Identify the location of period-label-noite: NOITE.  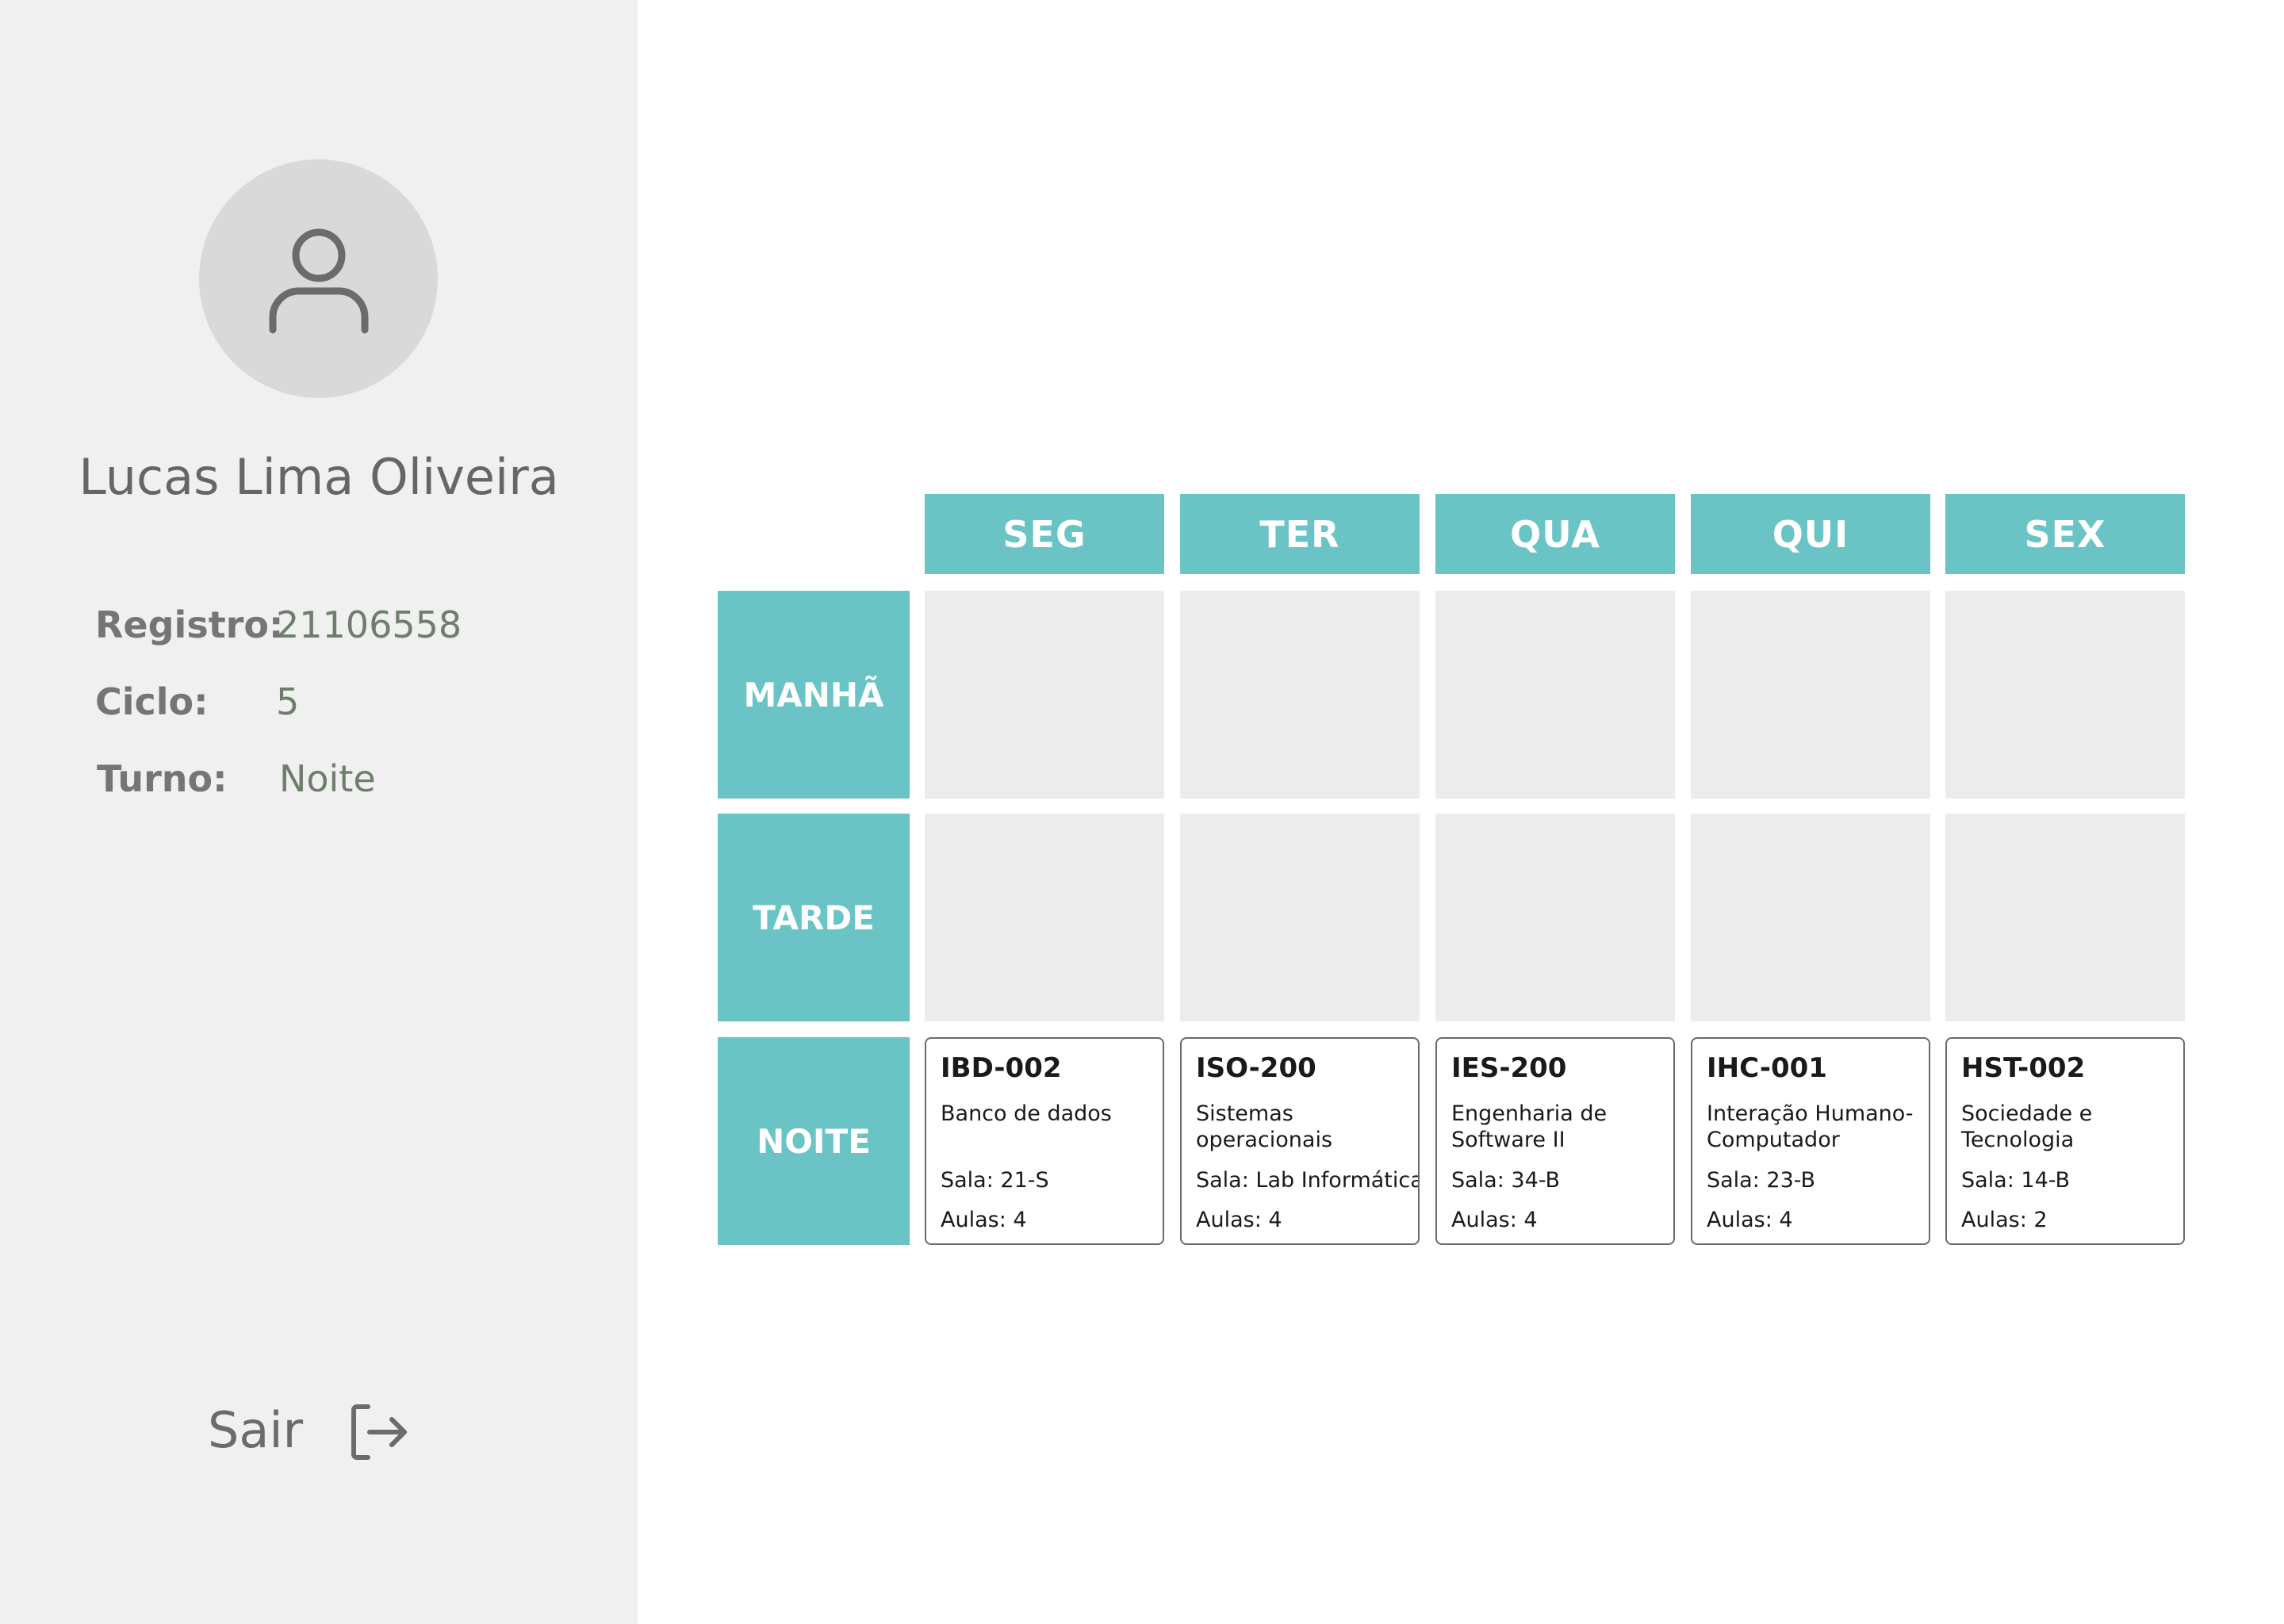
(814, 1141).